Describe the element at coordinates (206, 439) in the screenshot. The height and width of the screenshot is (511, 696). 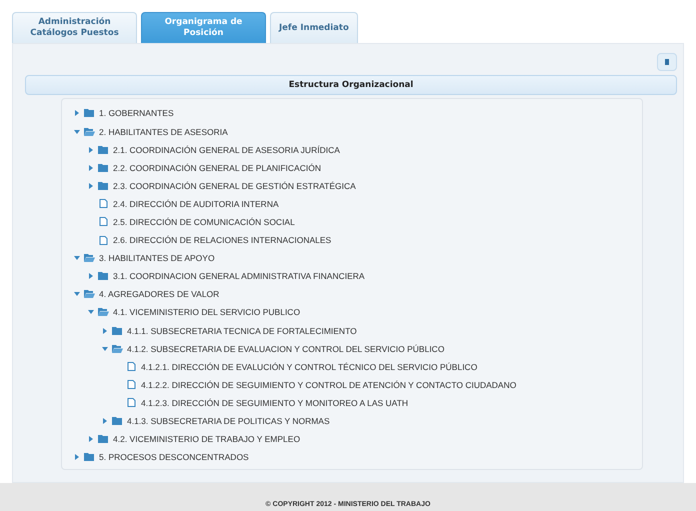
I see `tree-item: 4.2. VICEMINISTERIO DE TRABAJO Y EMPLEO` at that location.